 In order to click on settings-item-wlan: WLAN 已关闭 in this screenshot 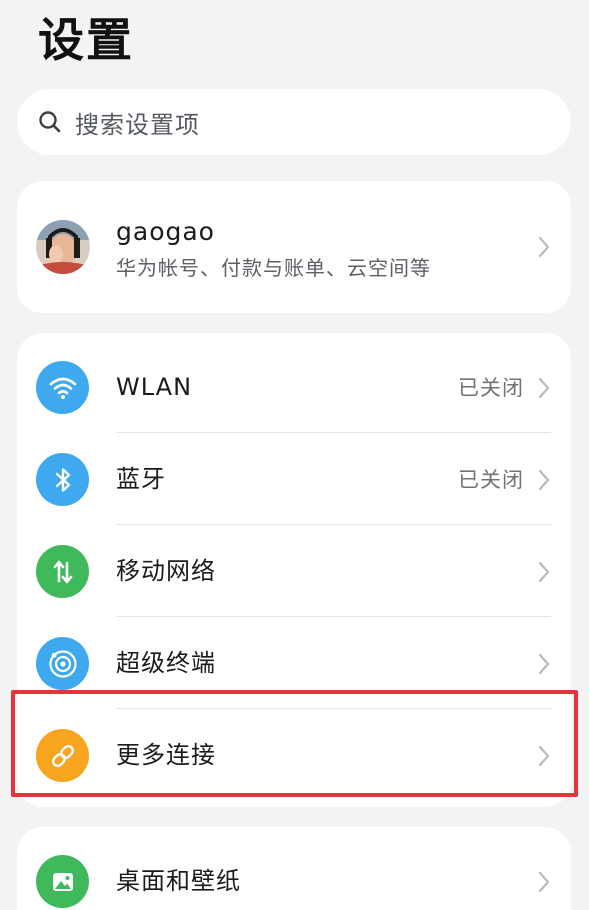, I will do `click(294, 387)`.